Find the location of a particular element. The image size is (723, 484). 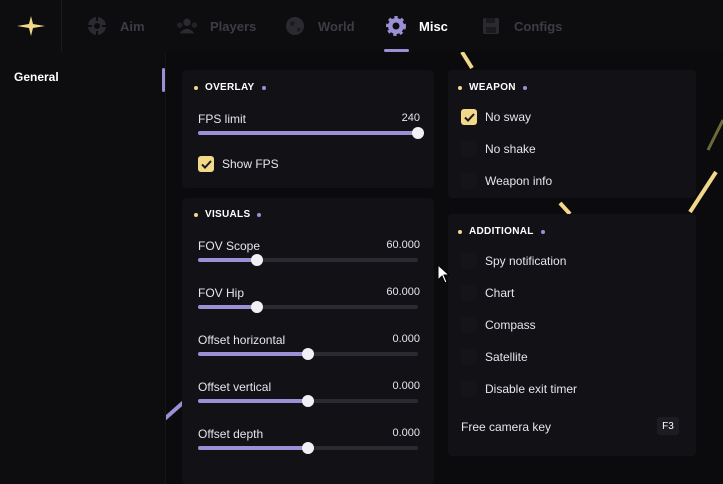

tab-configs: Configs is located at coordinates (521, 26).